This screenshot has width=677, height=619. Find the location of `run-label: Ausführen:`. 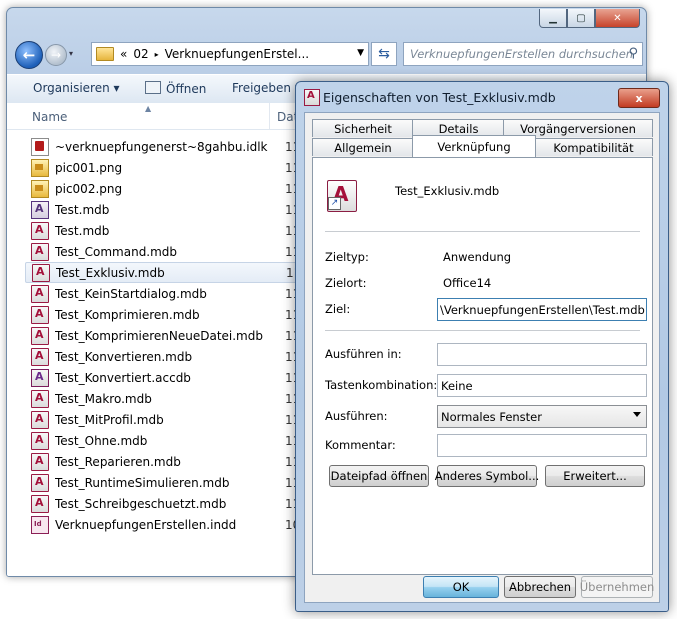

run-label: Ausführen: is located at coordinates (356, 416).